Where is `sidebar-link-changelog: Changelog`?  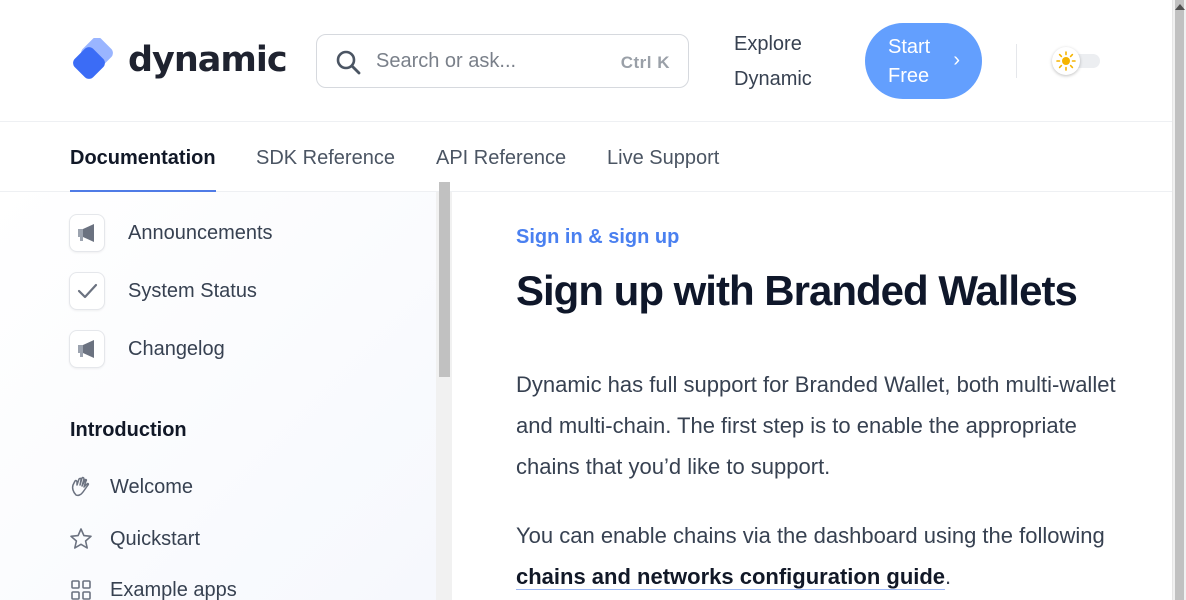 sidebar-link-changelog: Changelog is located at coordinates (147, 349).